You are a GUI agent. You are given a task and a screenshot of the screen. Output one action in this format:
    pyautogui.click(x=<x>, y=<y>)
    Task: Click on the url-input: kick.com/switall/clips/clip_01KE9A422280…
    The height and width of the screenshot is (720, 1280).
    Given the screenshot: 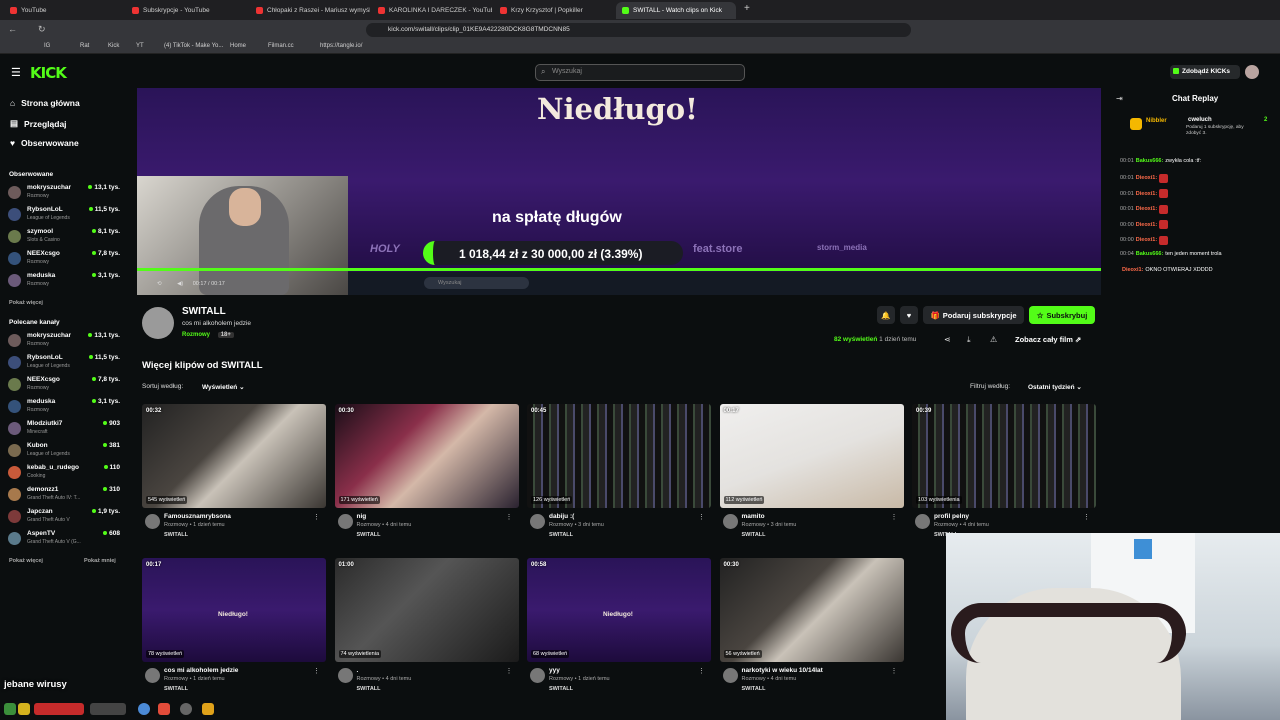 What is the action you would take?
    pyautogui.click(x=638, y=30)
    